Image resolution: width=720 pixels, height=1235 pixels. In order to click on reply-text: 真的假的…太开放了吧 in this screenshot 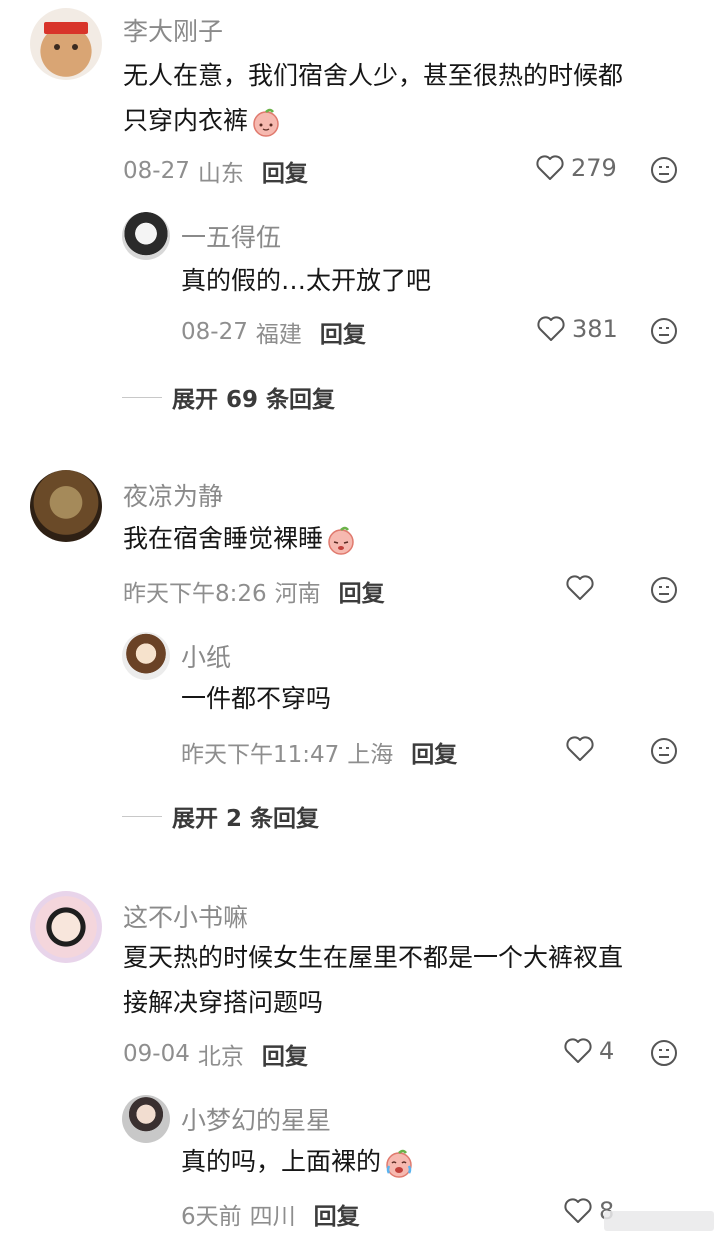, I will do `click(306, 280)`.